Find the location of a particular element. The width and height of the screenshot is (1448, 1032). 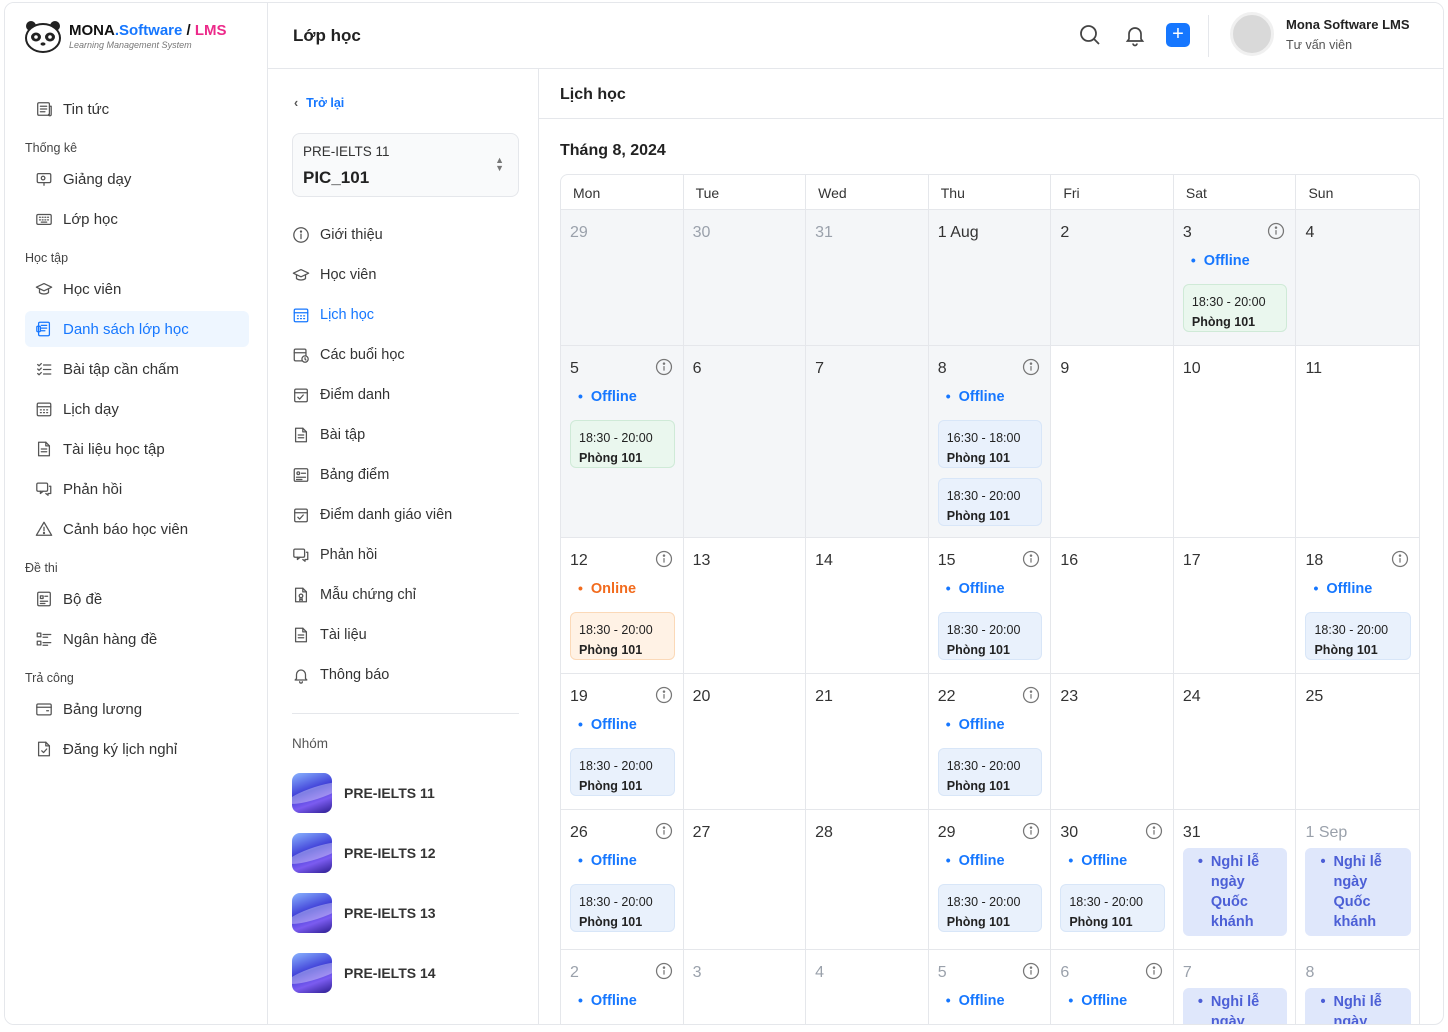

class-menu-item: Các buổi học is located at coordinates (405, 355).